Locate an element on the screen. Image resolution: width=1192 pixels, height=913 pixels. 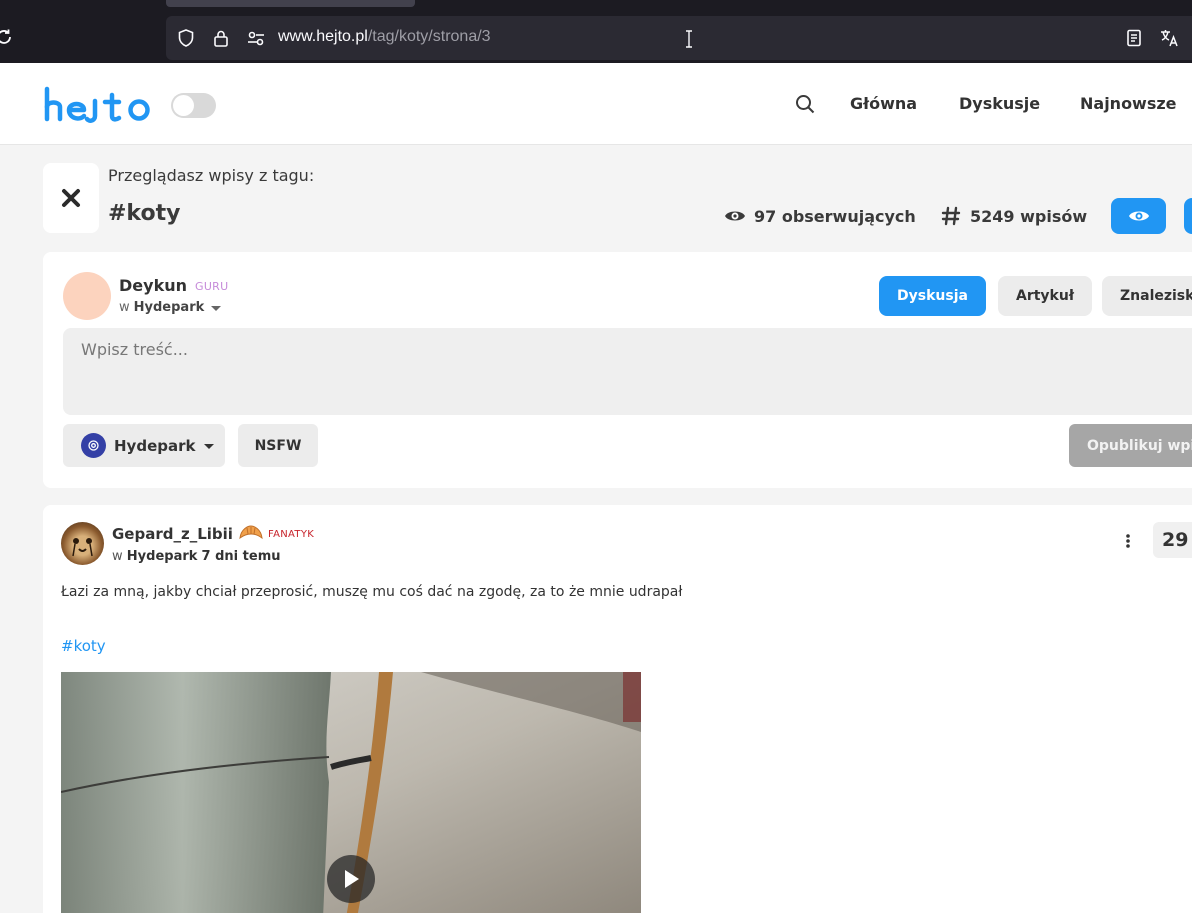
close-icon is located at coordinates (71, 198).